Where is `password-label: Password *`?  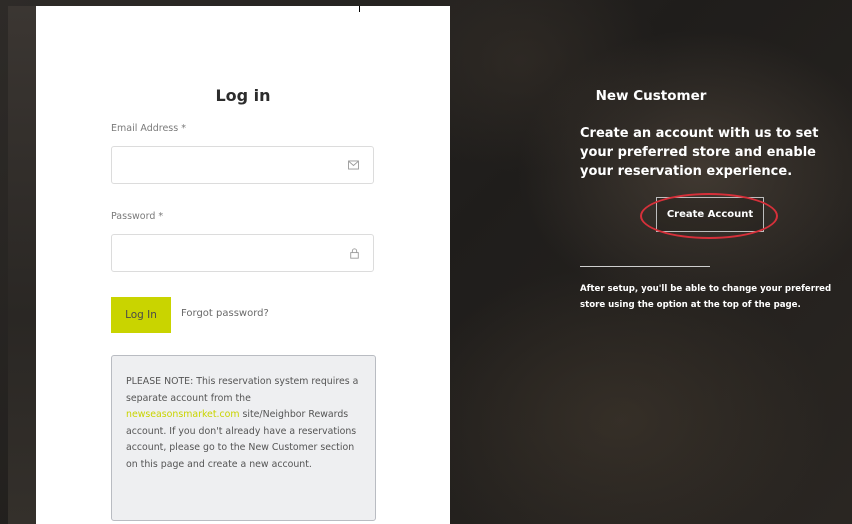
password-label: Password * is located at coordinates (137, 216).